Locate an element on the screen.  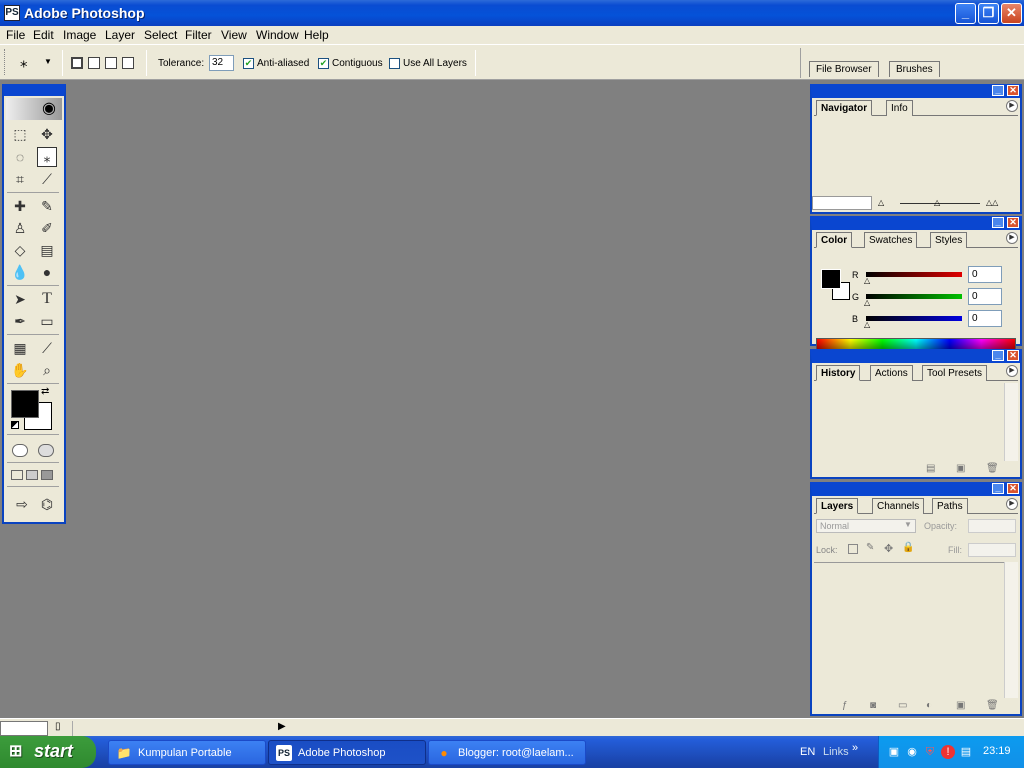
contiguous-checkbox: ✔ is located at coordinates (323, 63).